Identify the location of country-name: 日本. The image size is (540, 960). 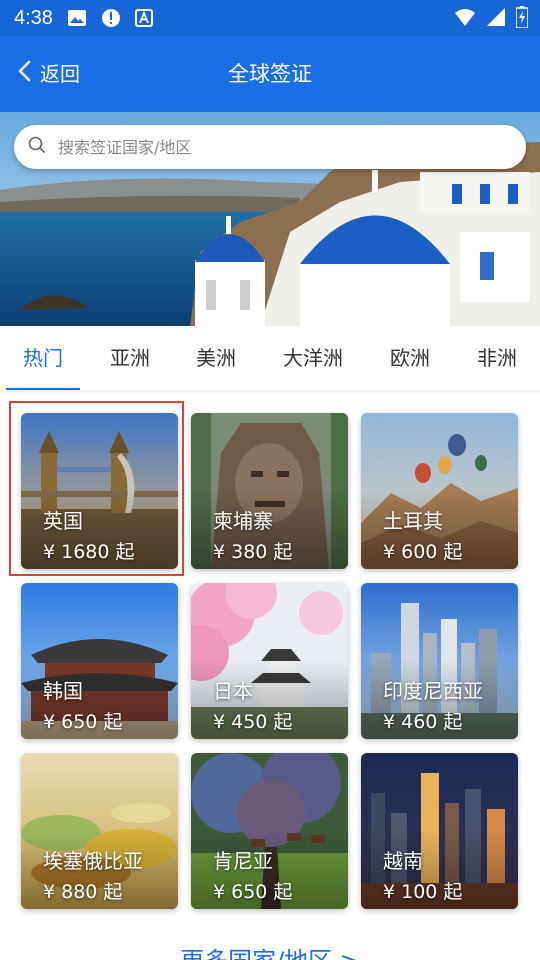
(233, 691).